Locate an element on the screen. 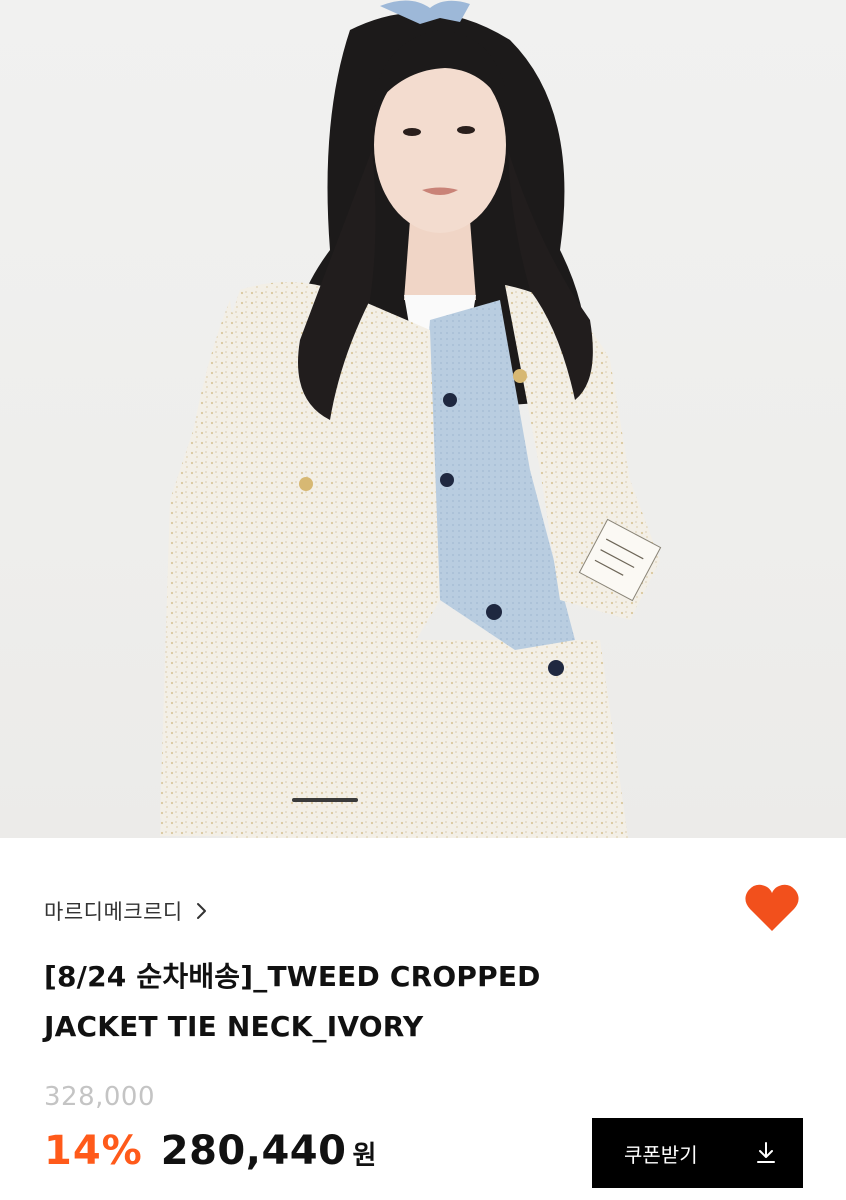 The width and height of the screenshot is (846, 1200). brand-link: 마르디메크르디 is located at coordinates (127, 911).